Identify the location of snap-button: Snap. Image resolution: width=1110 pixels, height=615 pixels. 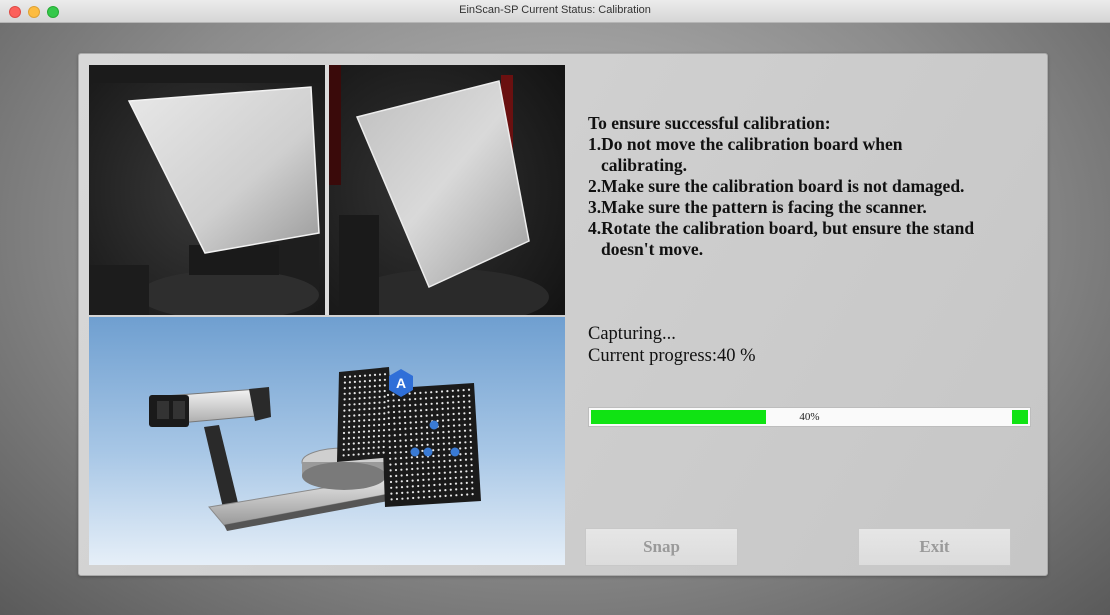
(661, 547).